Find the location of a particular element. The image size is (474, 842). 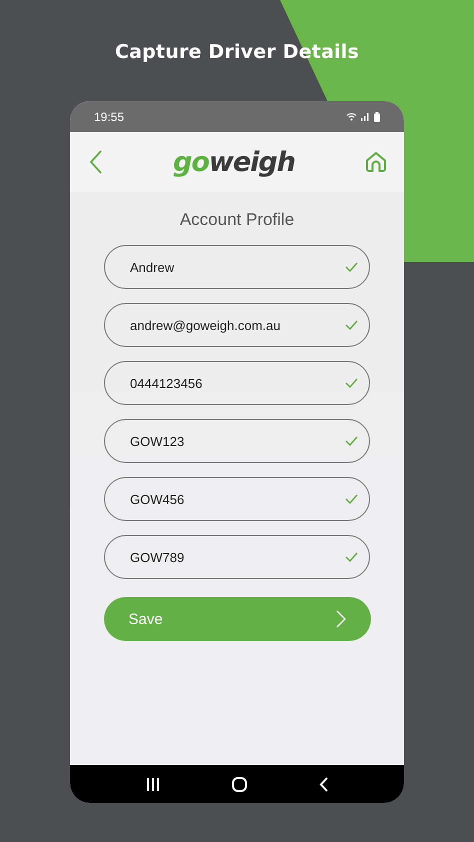

input-field: andrew@goweigh.com.au is located at coordinates (237, 325).